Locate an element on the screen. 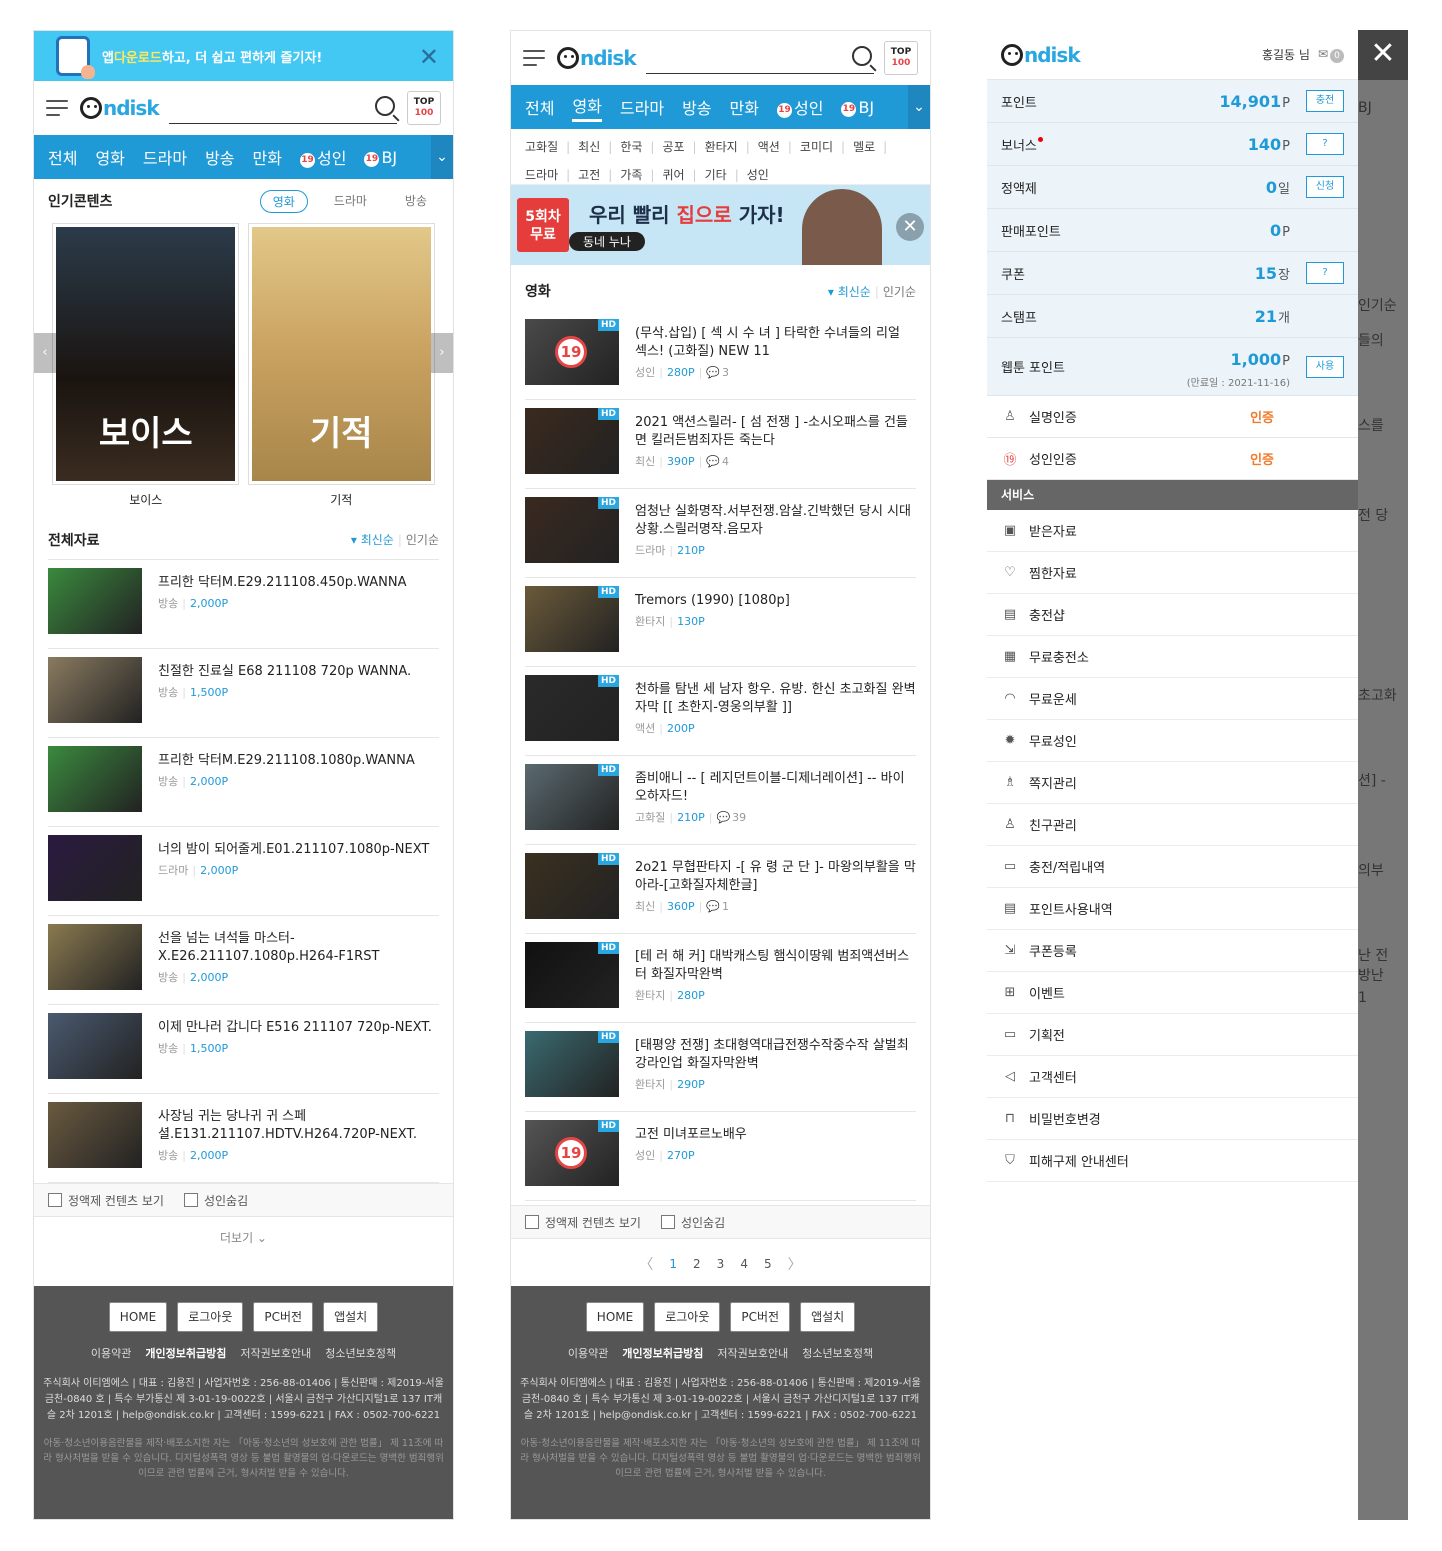  page-link: 2 is located at coordinates (697, 1264).